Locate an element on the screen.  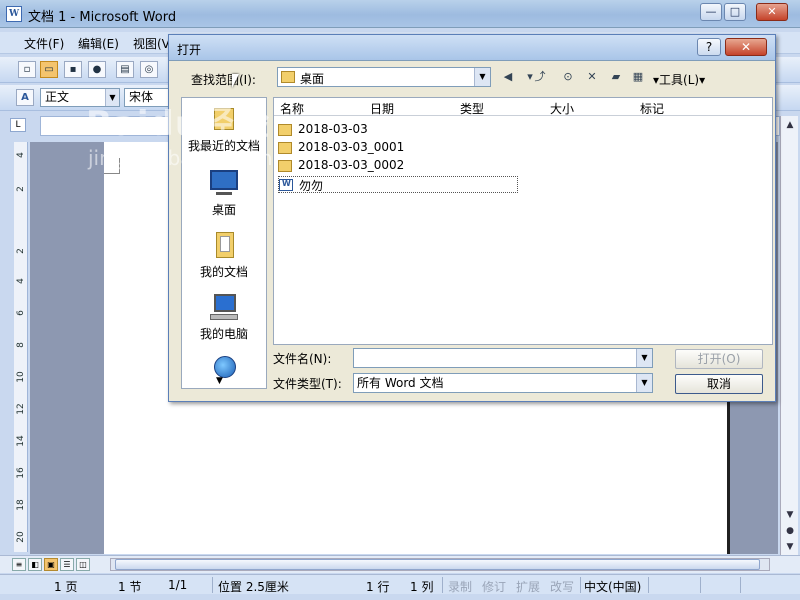
place-recent: 我最近的文档 is located at coordinates (224, 129).